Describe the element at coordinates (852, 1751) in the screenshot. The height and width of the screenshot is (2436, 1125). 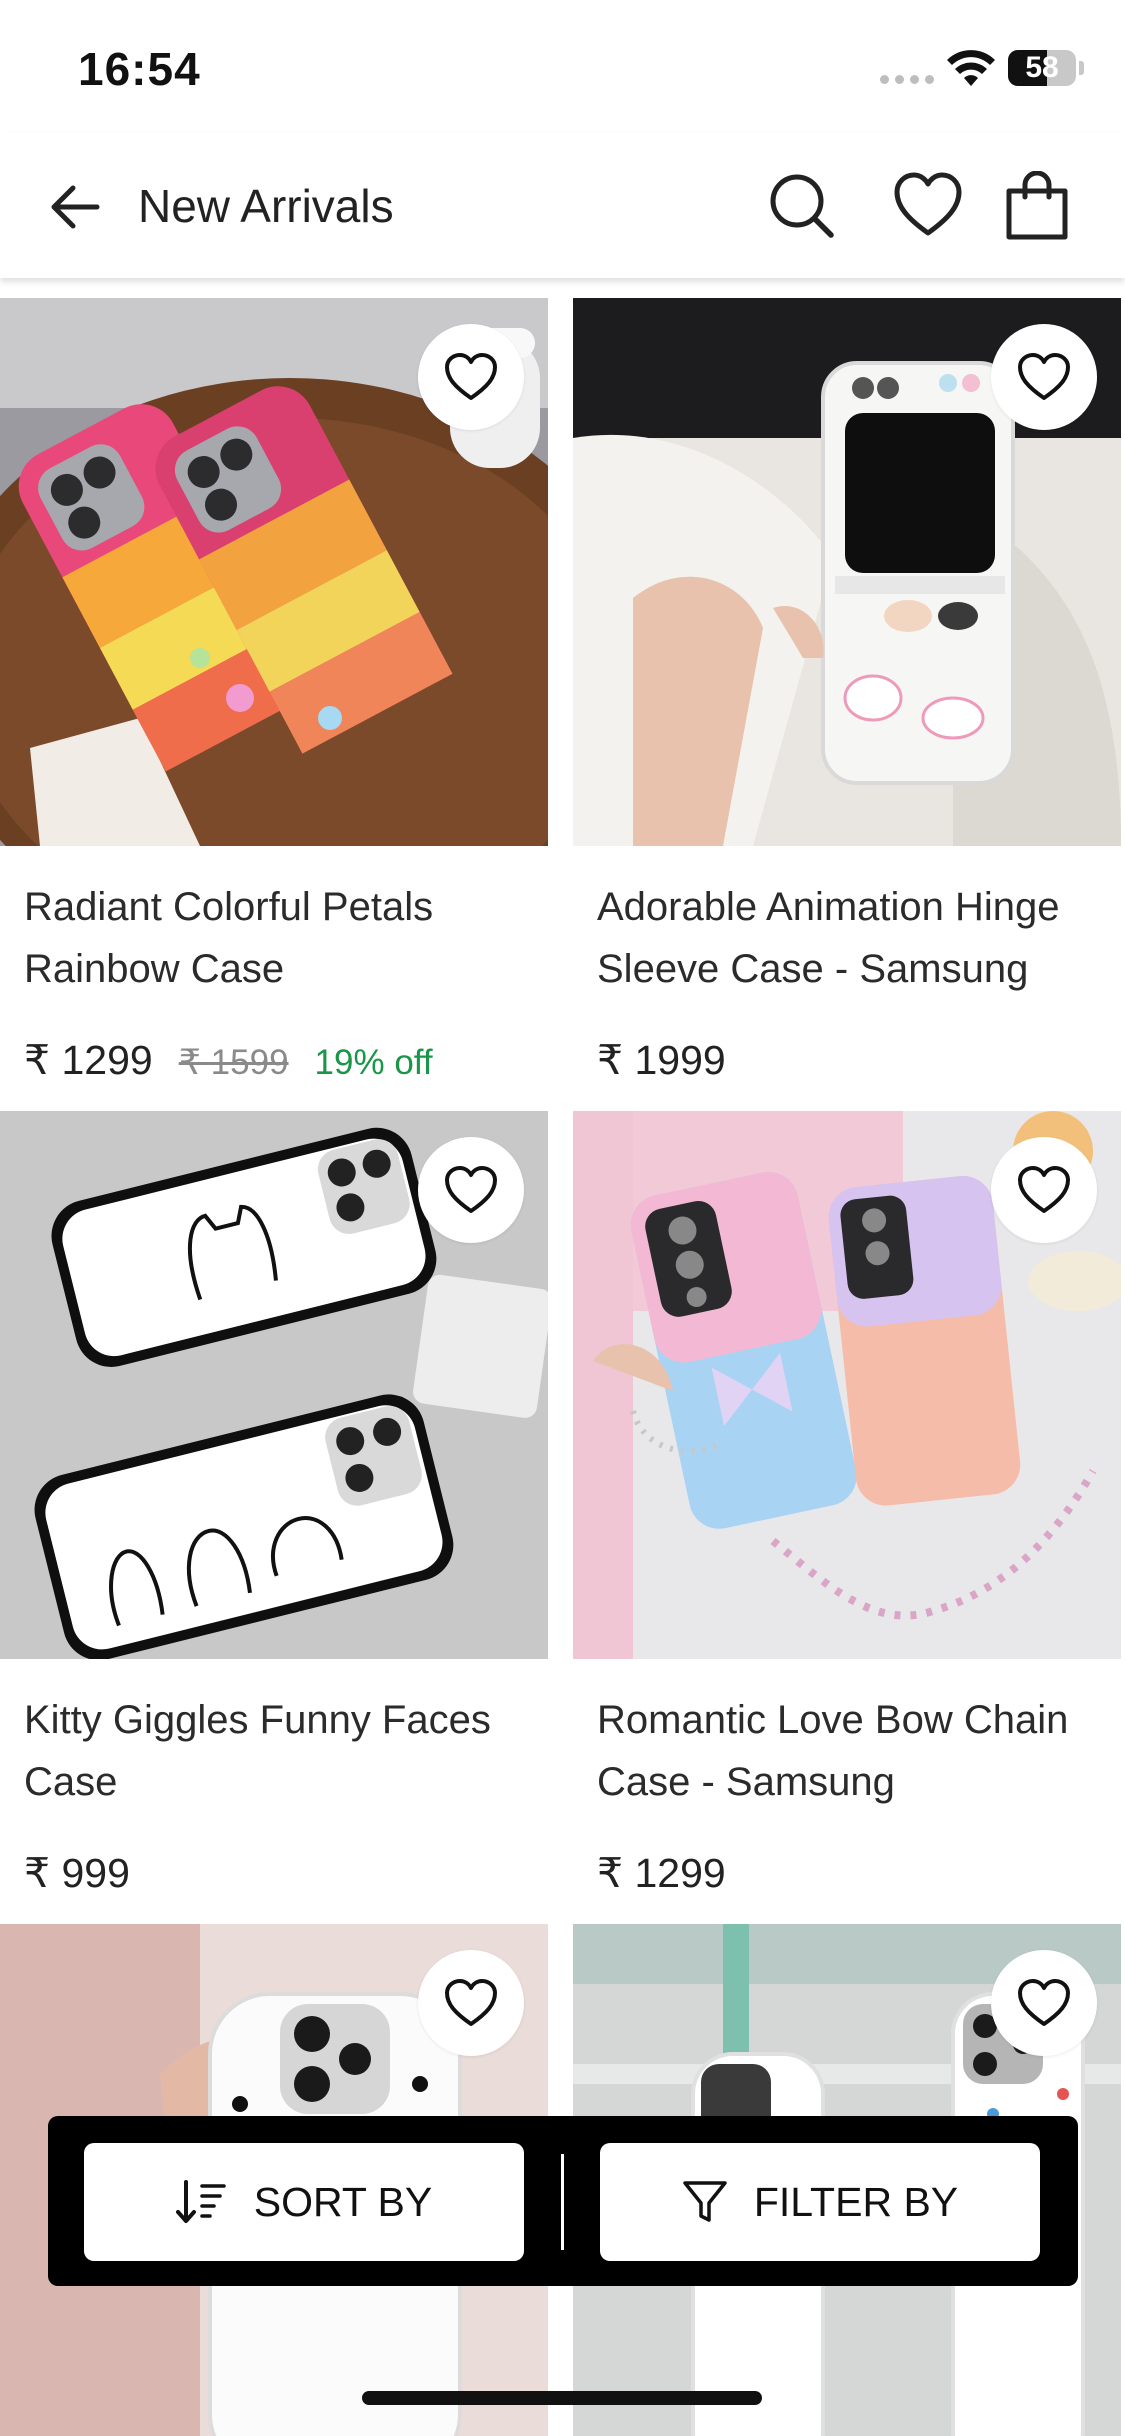
I see `product-name: Romantic Love Bow Chain Case - Samsung` at that location.